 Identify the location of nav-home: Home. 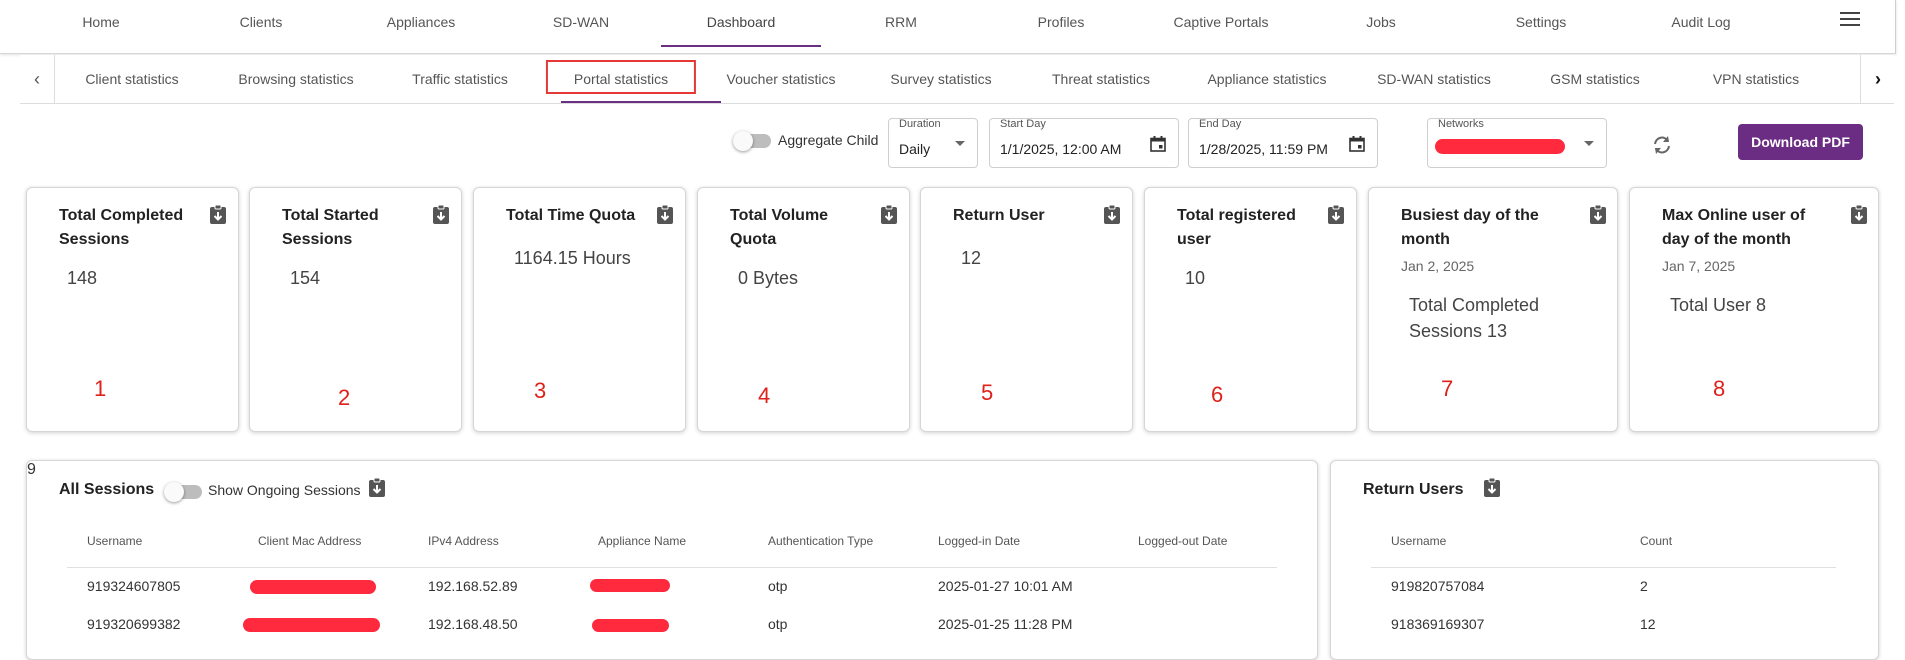
(100, 22).